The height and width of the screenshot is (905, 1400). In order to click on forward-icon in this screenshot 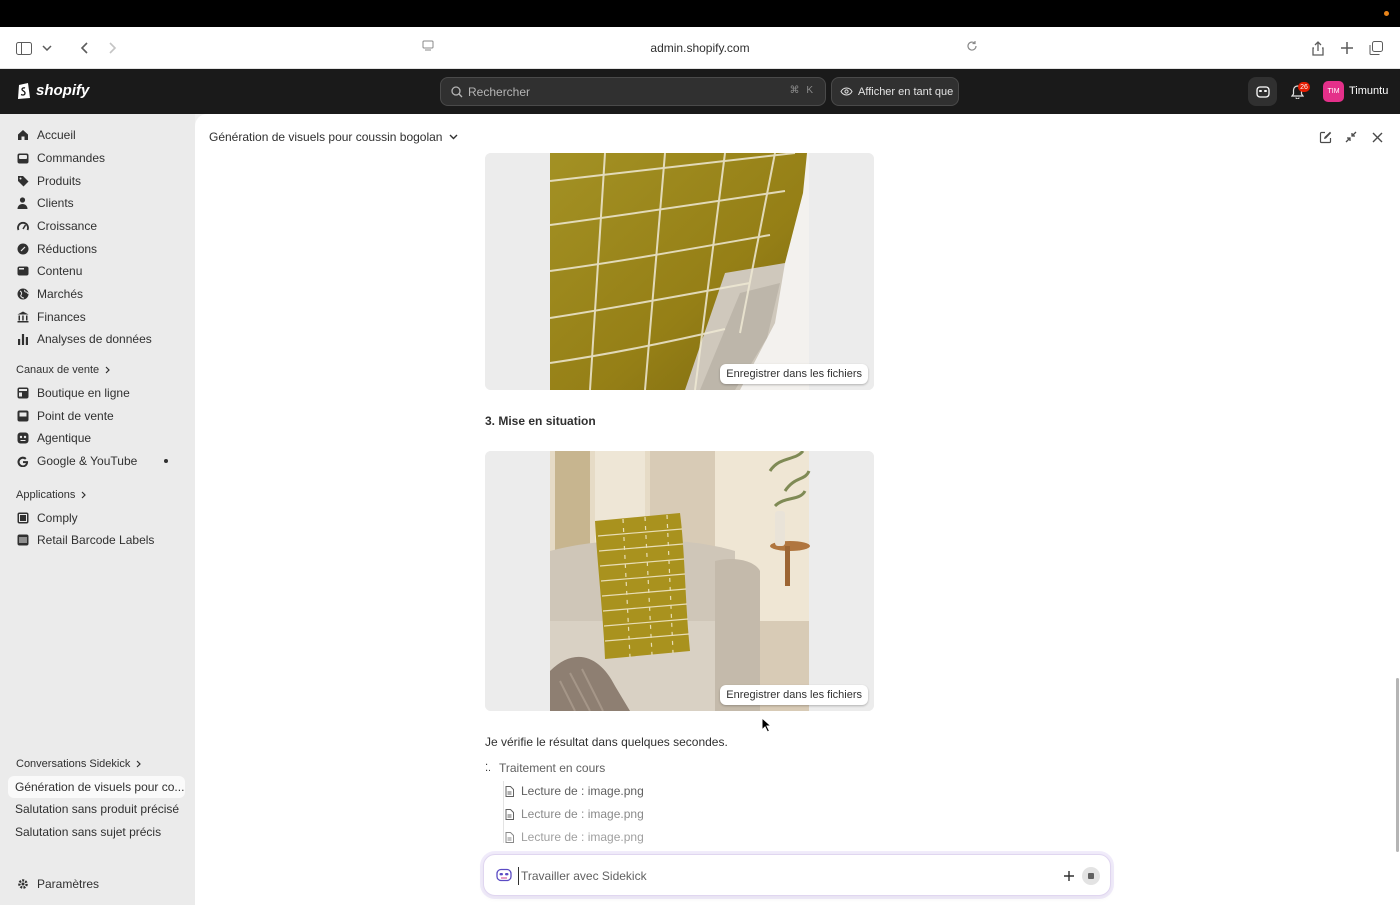, I will do `click(113, 48)`.